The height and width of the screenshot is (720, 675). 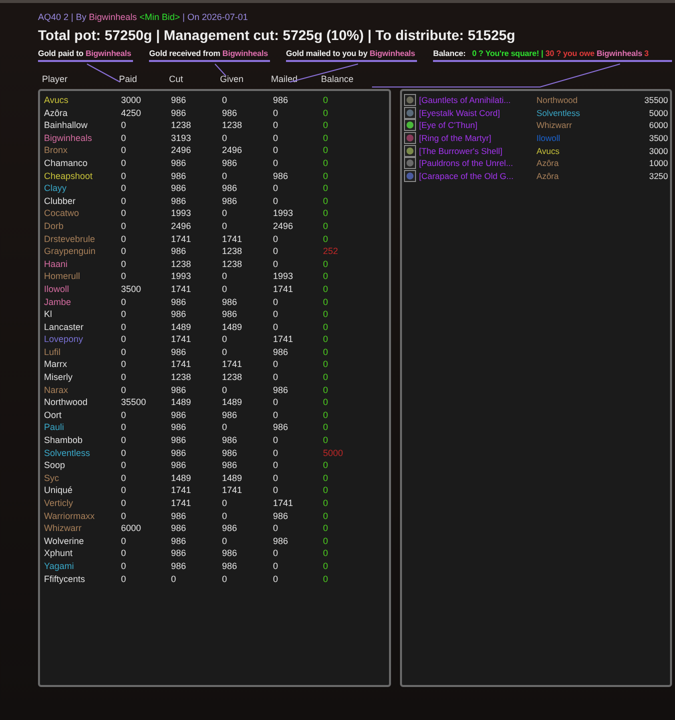 I want to click on player-name: Bigwinheals, so click(x=69, y=138).